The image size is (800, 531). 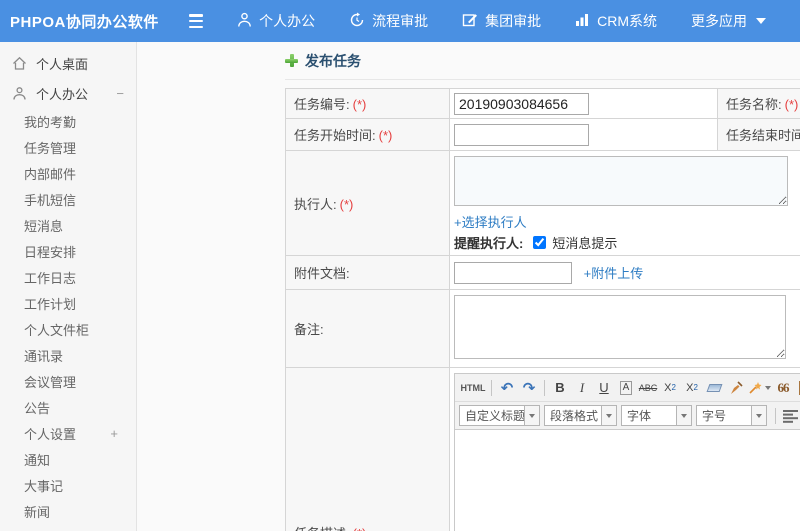 I want to click on top-bar: PHPOA协同办公软件 个人办公 流程审批 集团审批 CRM系统 更多应用, so click(x=400, y=21).